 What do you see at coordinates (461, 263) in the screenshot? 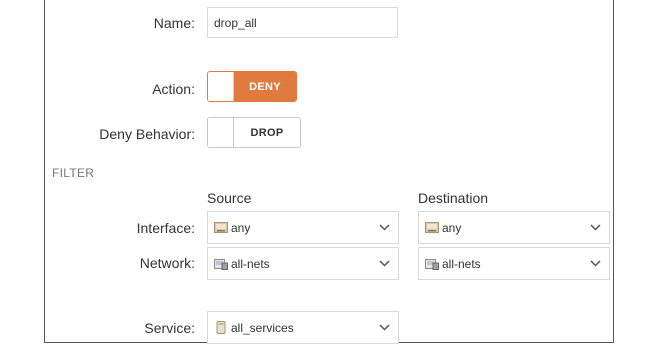
I see `destination-network-value: all-nets` at bounding box center [461, 263].